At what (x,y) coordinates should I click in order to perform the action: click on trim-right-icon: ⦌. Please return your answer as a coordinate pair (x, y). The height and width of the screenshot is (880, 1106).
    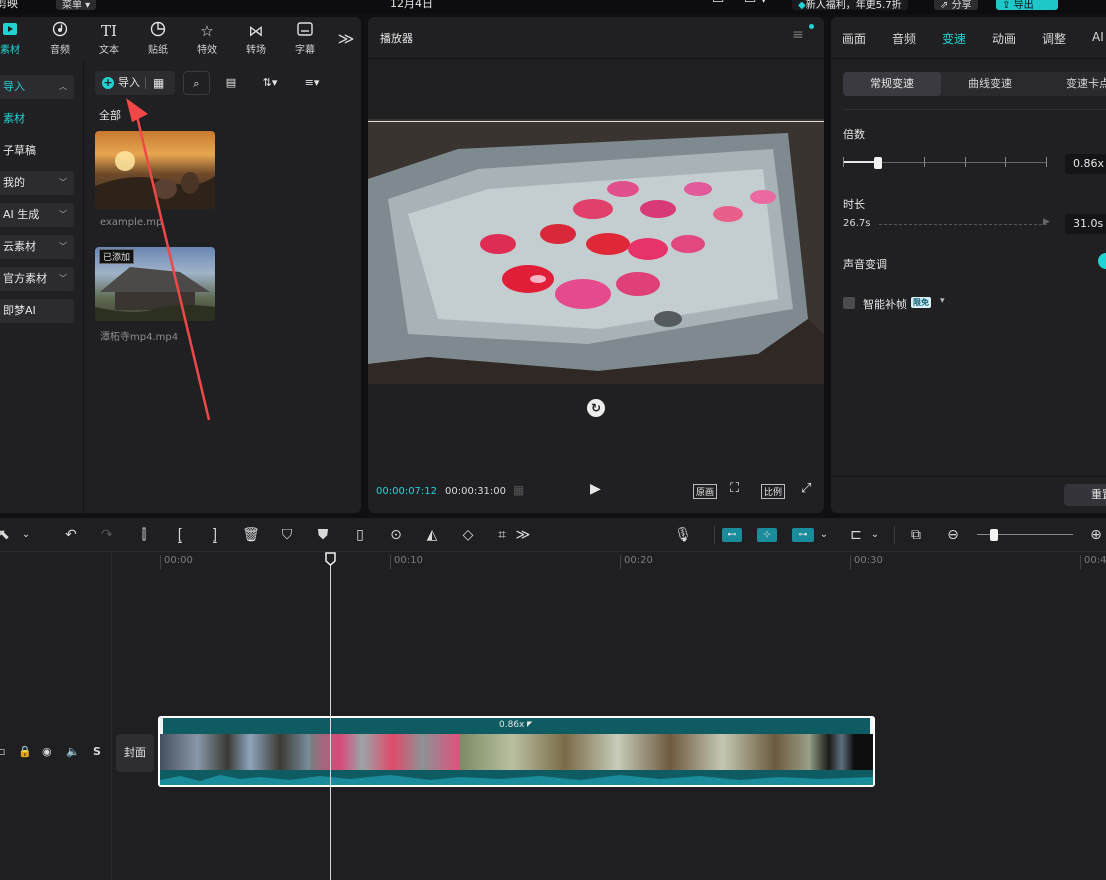
    Looking at the image, I should click on (215, 535).